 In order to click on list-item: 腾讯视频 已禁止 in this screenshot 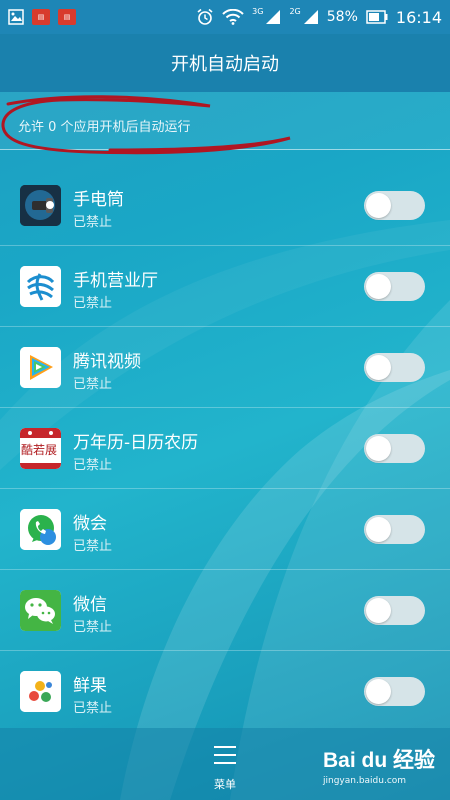, I will do `click(225, 367)`.